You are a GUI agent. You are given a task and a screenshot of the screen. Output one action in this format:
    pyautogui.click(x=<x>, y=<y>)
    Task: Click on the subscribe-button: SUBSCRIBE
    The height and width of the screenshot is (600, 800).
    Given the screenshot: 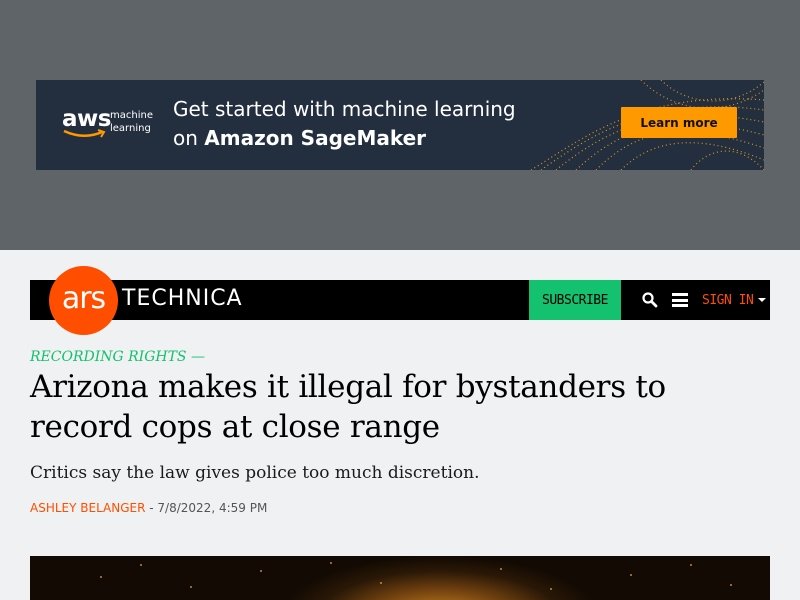 What is the action you would take?
    pyautogui.click(x=575, y=300)
    